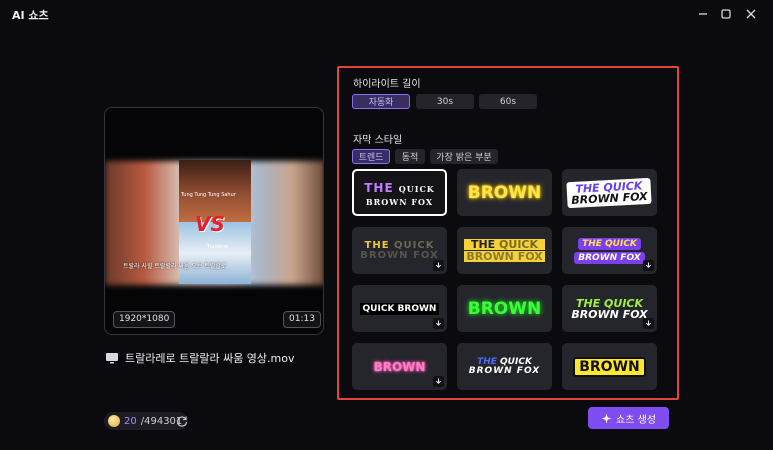 Image resolution: width=773 pixels, height=450 pixels. Describe the element at coordinates (726, 14) in the screenshot. I see `maximize-icon` at that location.